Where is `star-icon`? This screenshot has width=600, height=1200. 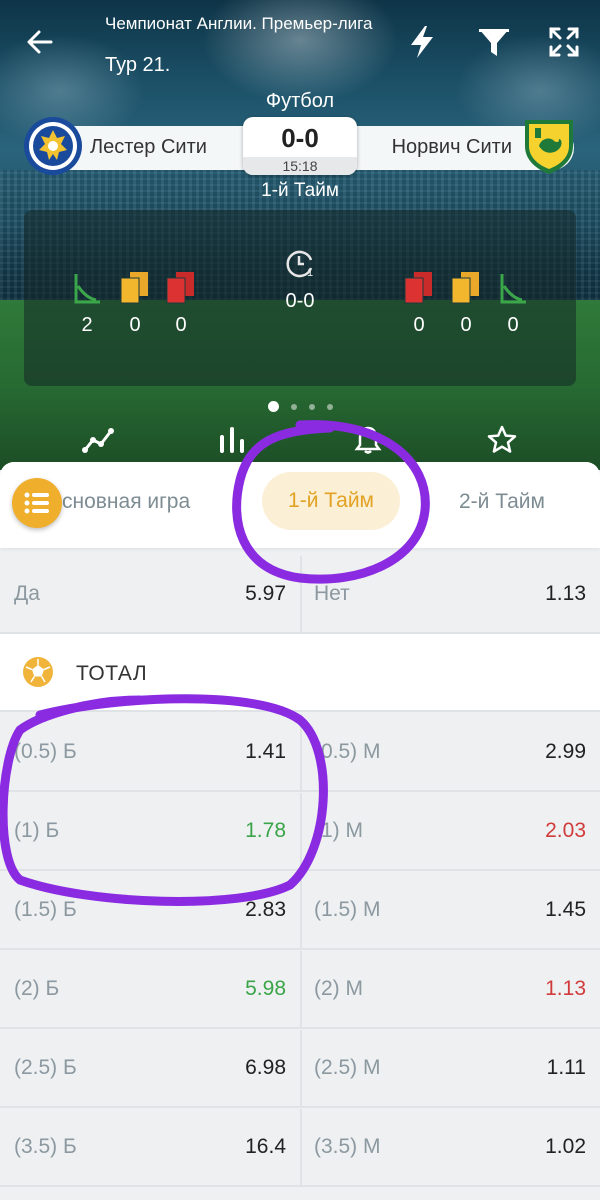
star-icon is located at coordinates (502, 439).